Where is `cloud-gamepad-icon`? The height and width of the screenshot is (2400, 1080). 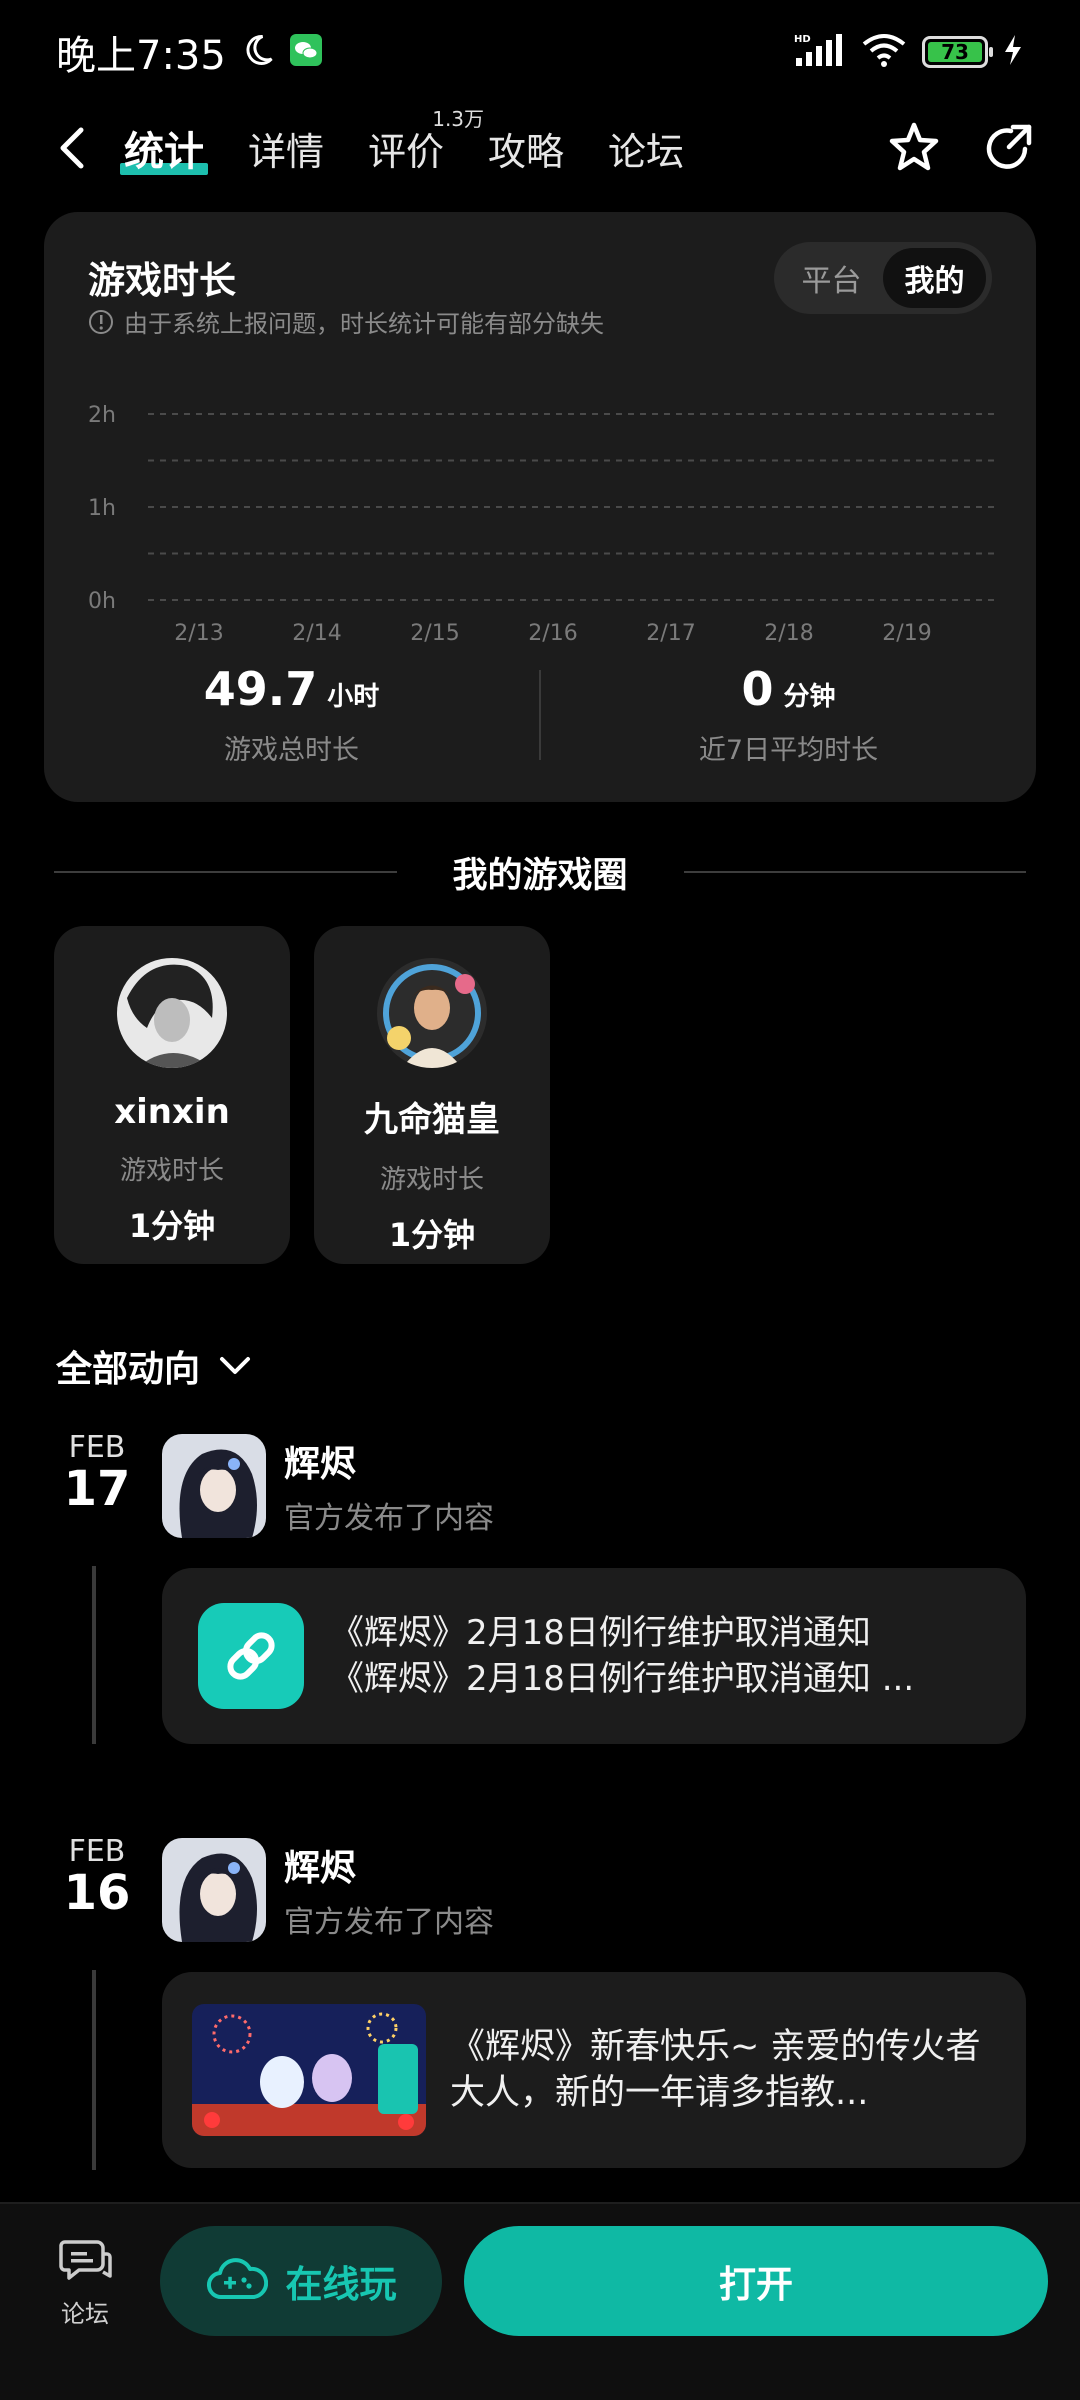 cloud-gamepad-icon is located at coordinates (237, 2279).